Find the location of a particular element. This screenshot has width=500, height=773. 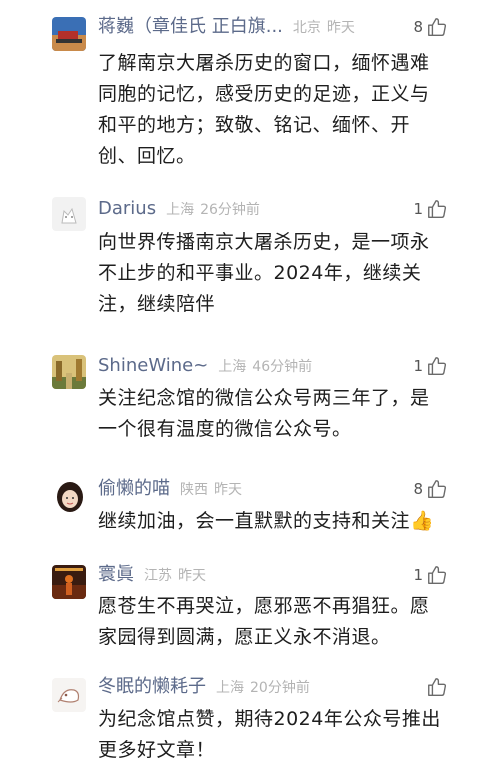

comment-text: 关注纪念馆的微信公众号两三年了，是一个很有温度的微信公众号。 is located at coordinates (264, 413).